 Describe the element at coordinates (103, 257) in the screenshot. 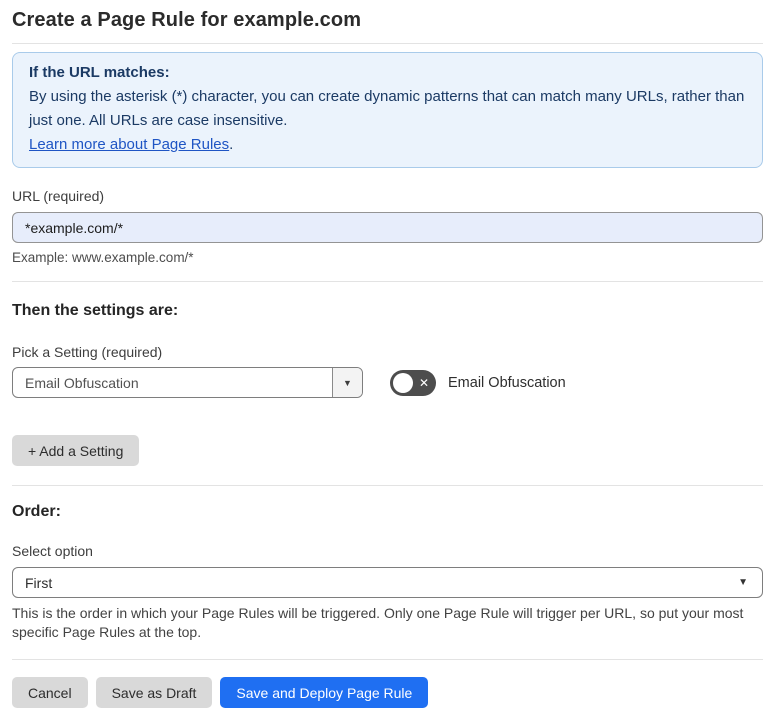

I see `url-example-helper: Example: www.example.com/*` at that location.